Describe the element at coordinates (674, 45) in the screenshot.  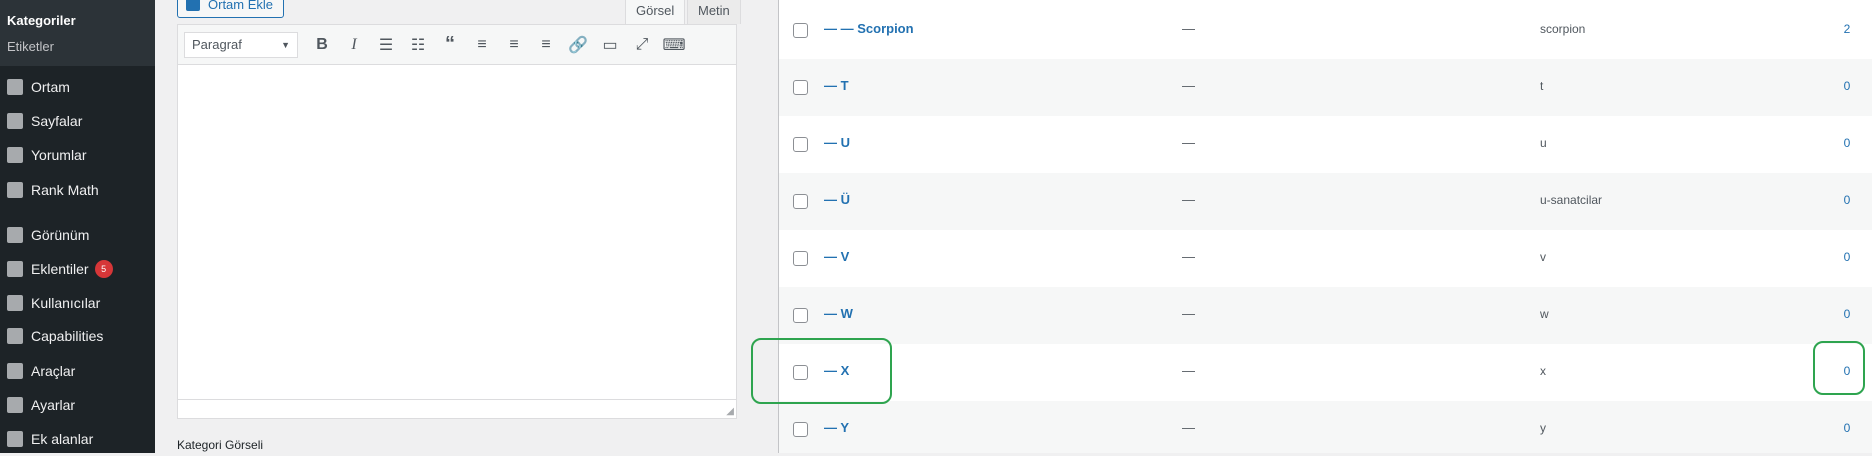
I see `toolbar-toggle-icon: ⌨` at that location.